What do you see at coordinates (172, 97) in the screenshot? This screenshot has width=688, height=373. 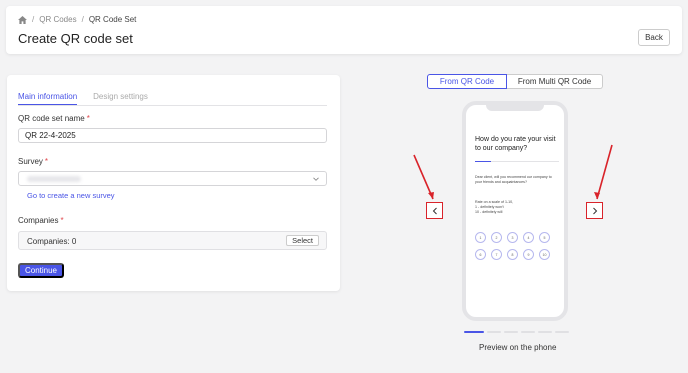 I see `tab-bar: Main information Design settings` at bounding box center [172, 97].